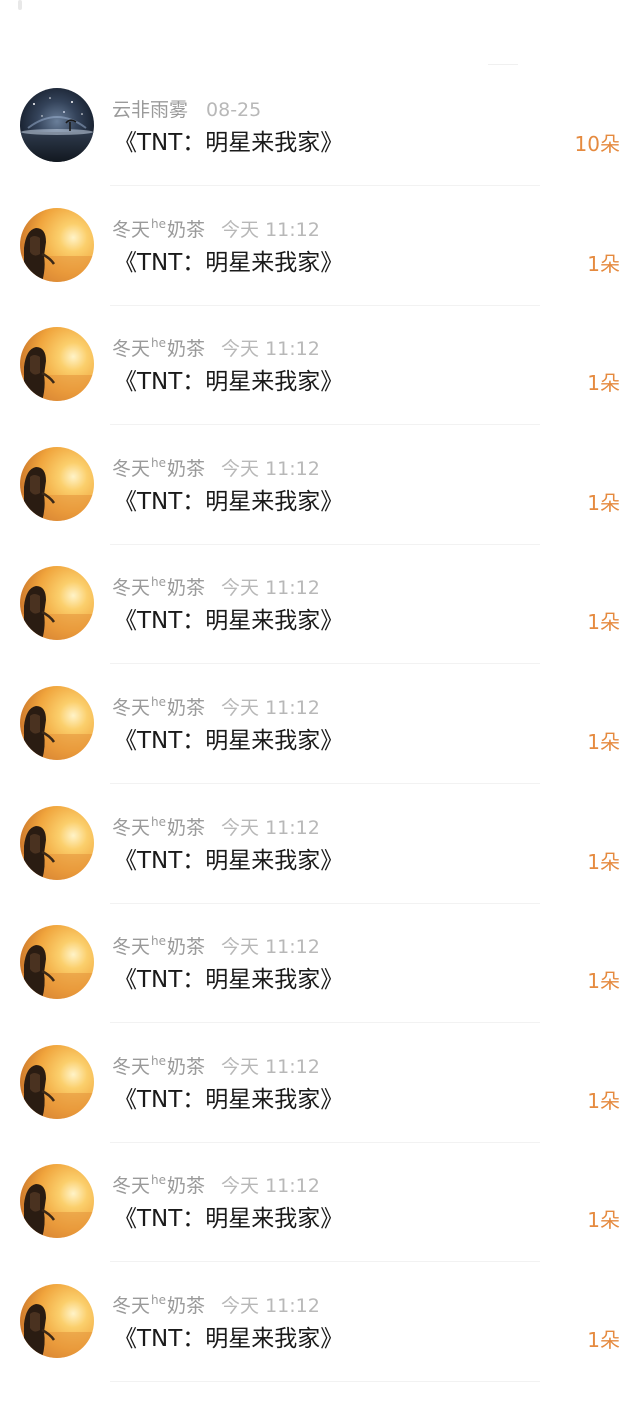 Image resolution: width=640 pixels, height=1404 pixels. I want to click on username: 云非雨雾, so click(150, 110).